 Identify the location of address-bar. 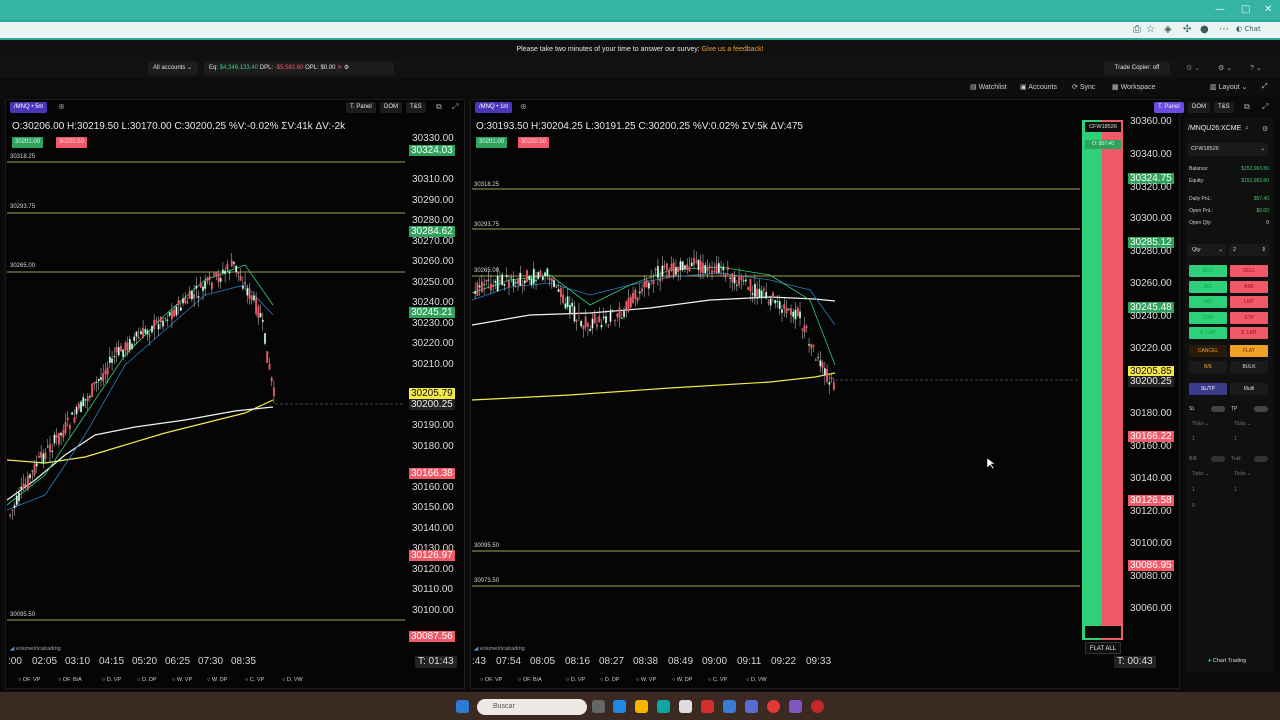
(640, 30).